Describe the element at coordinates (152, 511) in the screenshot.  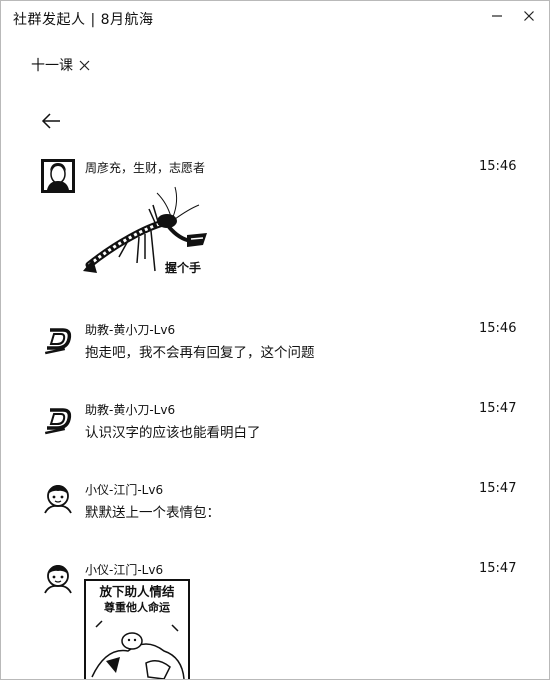
I see `message-text: 默默送上一个表情包：` at that location.